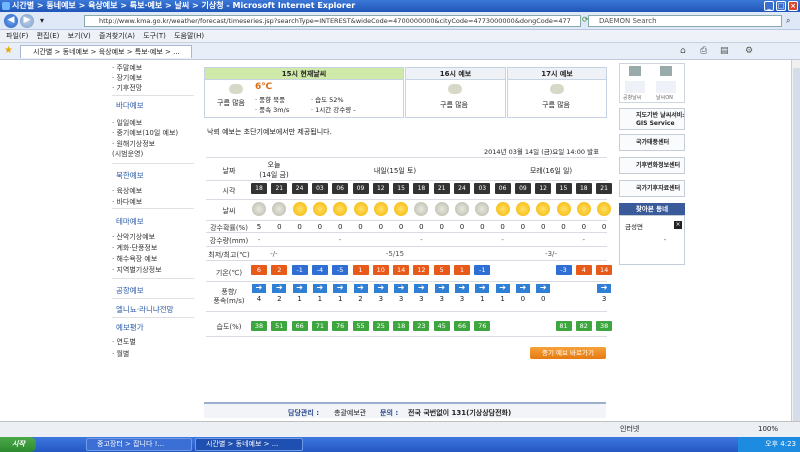 This screenshot has height=452, width=800. Describe the element at coordinates (781, 6) in the screenshot. I see `maximize-button: □` at that location.